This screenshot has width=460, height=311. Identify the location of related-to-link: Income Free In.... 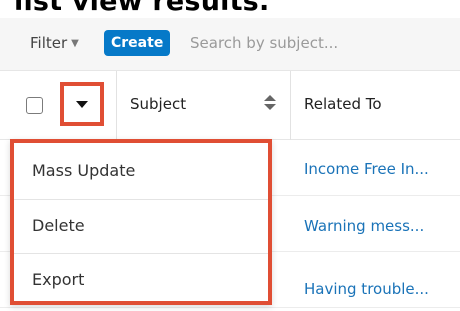
(366, 169).